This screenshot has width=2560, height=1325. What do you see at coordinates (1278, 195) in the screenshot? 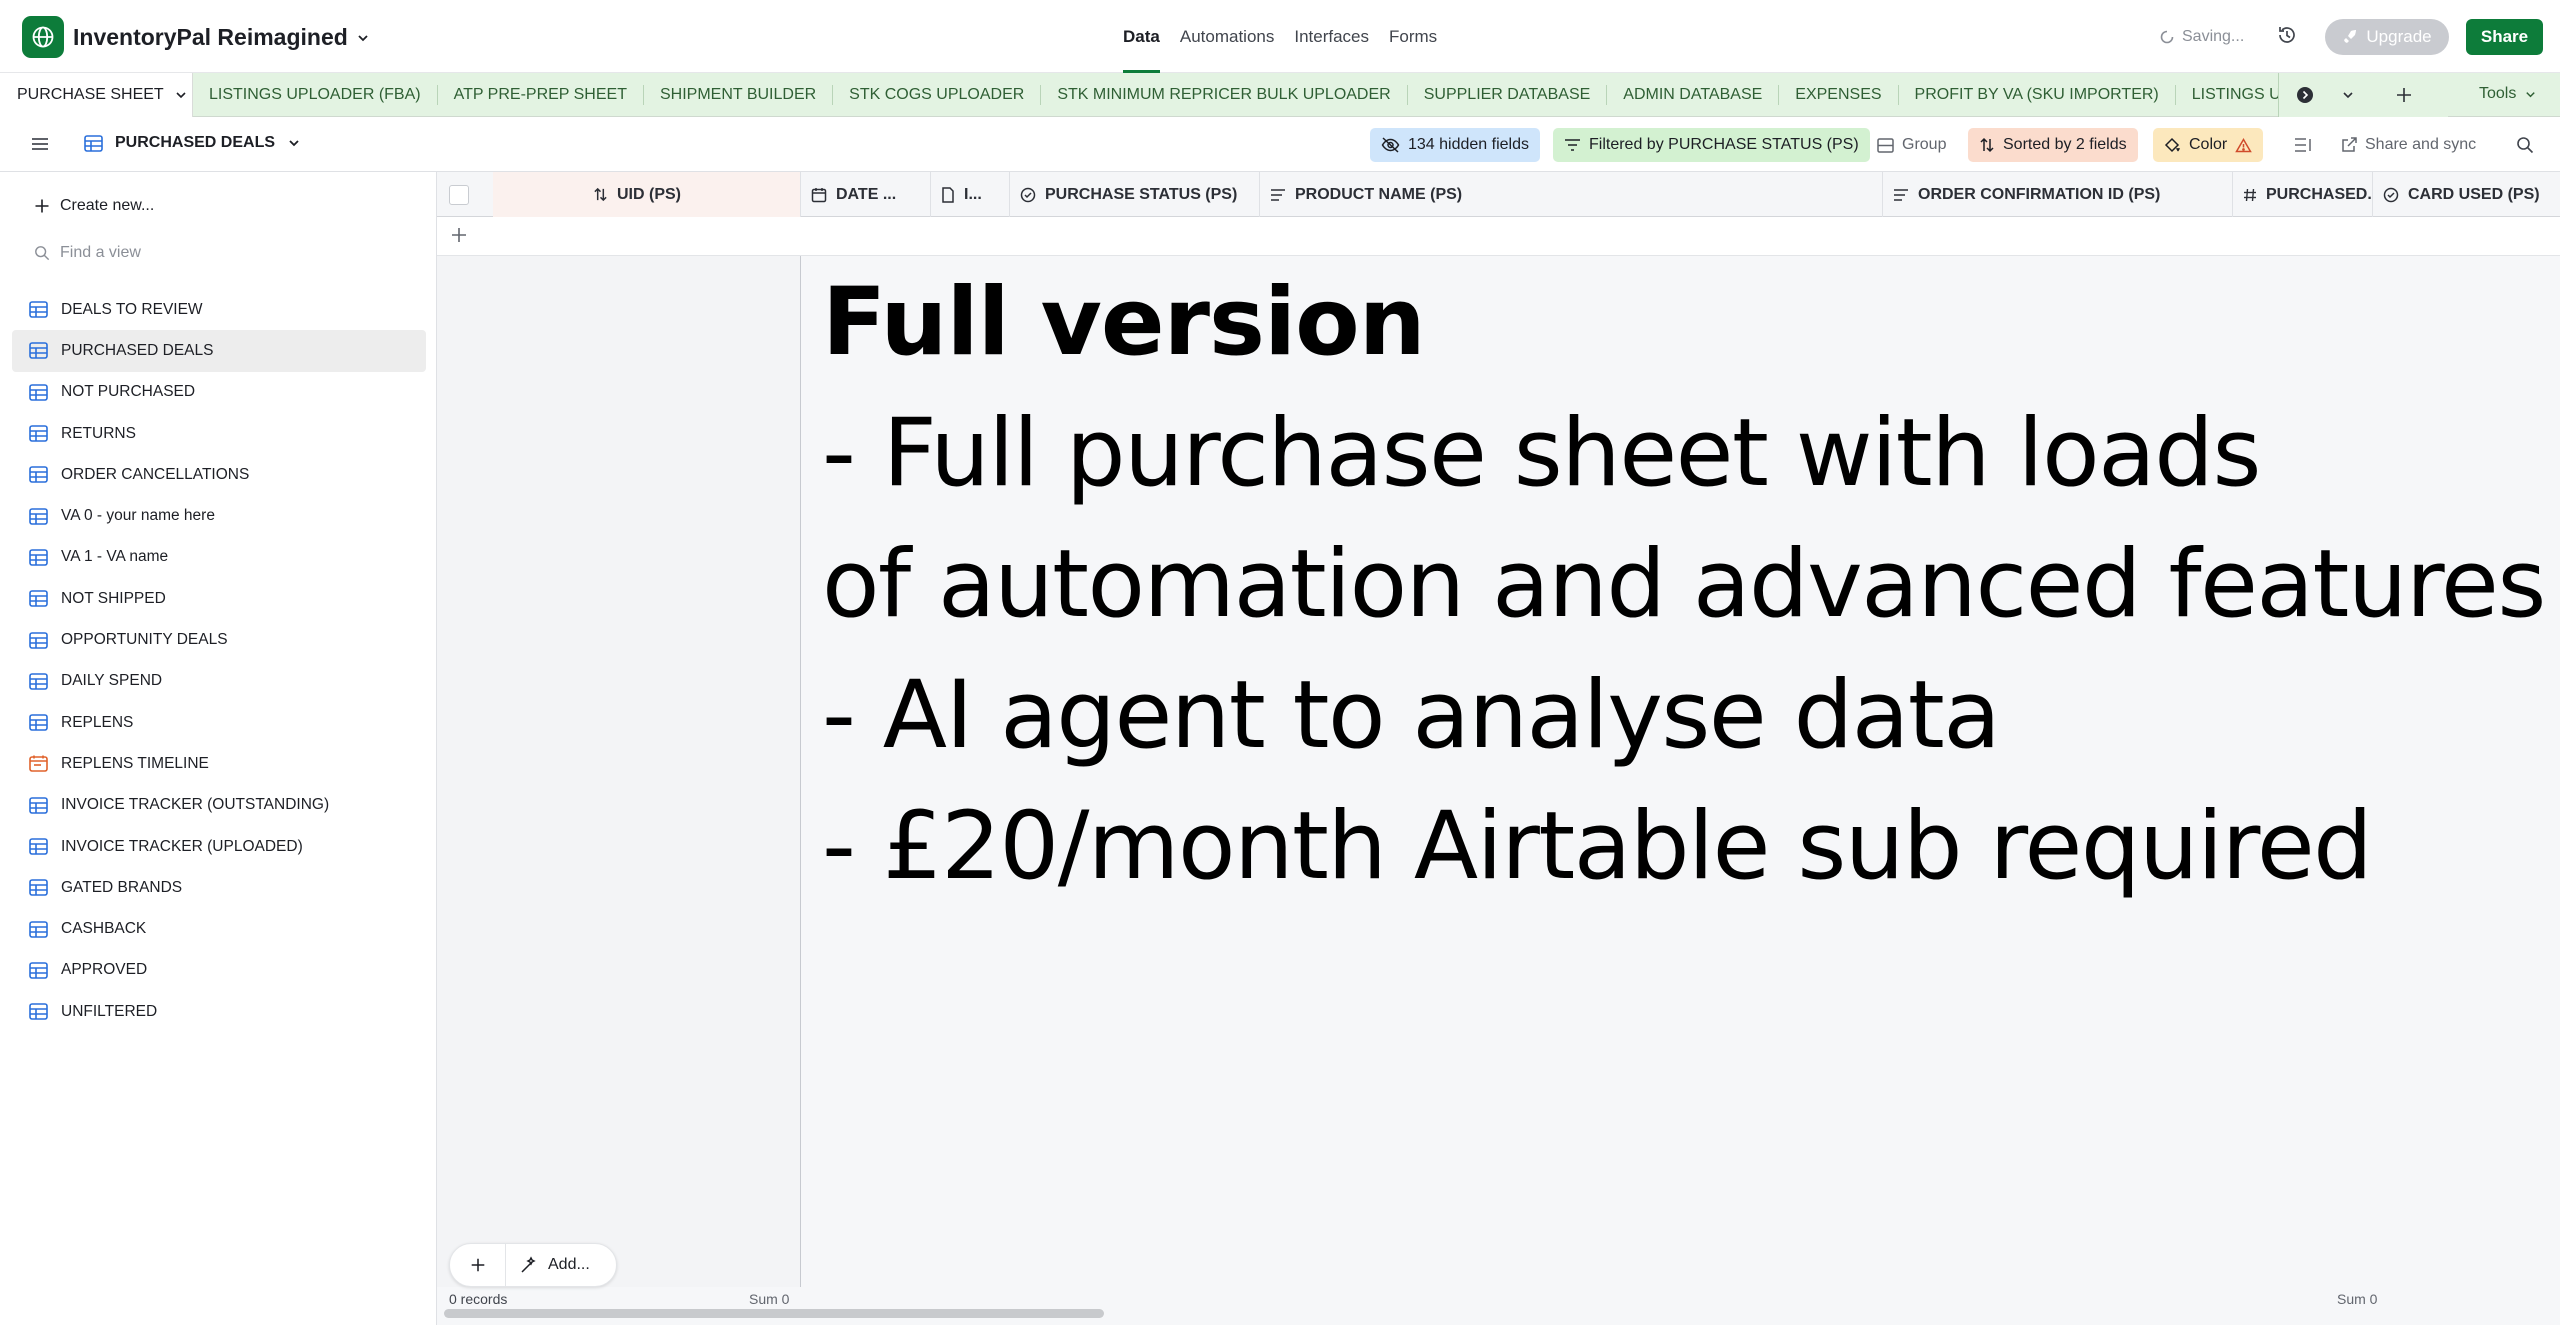
I see `text-icon` at bounding box center [1278, 195].